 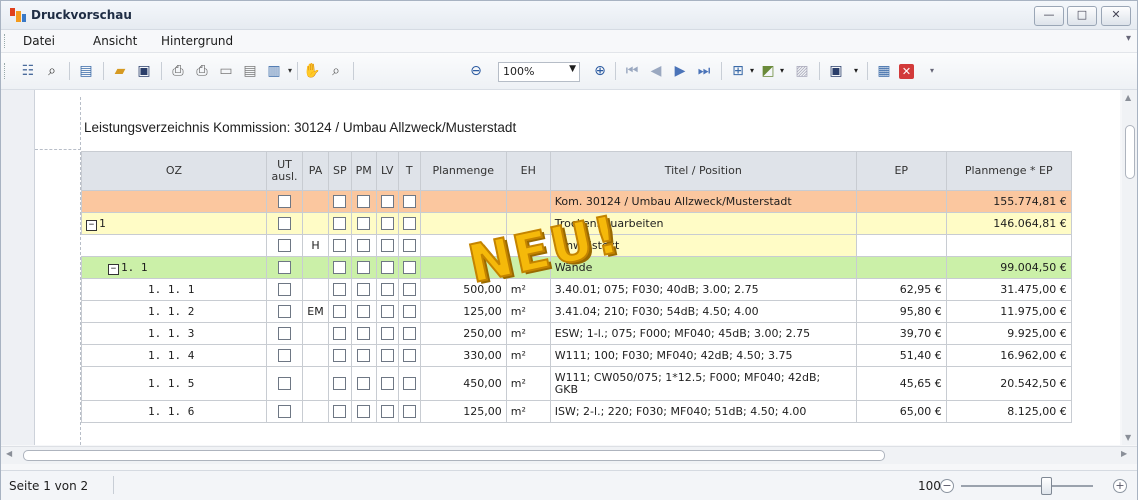 What do you see at coordinates (1008, 171) in the screenshot?
I see `col-planmenge-ep: Planmenge * EP` at bounding box center [1008, 171].